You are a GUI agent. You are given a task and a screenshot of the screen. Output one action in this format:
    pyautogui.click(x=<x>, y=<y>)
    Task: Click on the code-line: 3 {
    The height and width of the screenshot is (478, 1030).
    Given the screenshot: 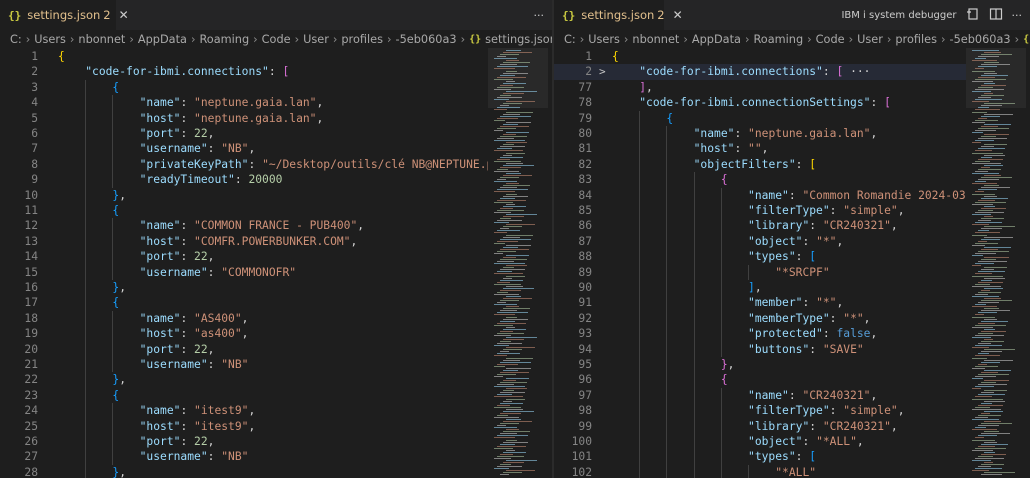 What is the action you would take?
    pyautogui.click(x=244, y=87)
    